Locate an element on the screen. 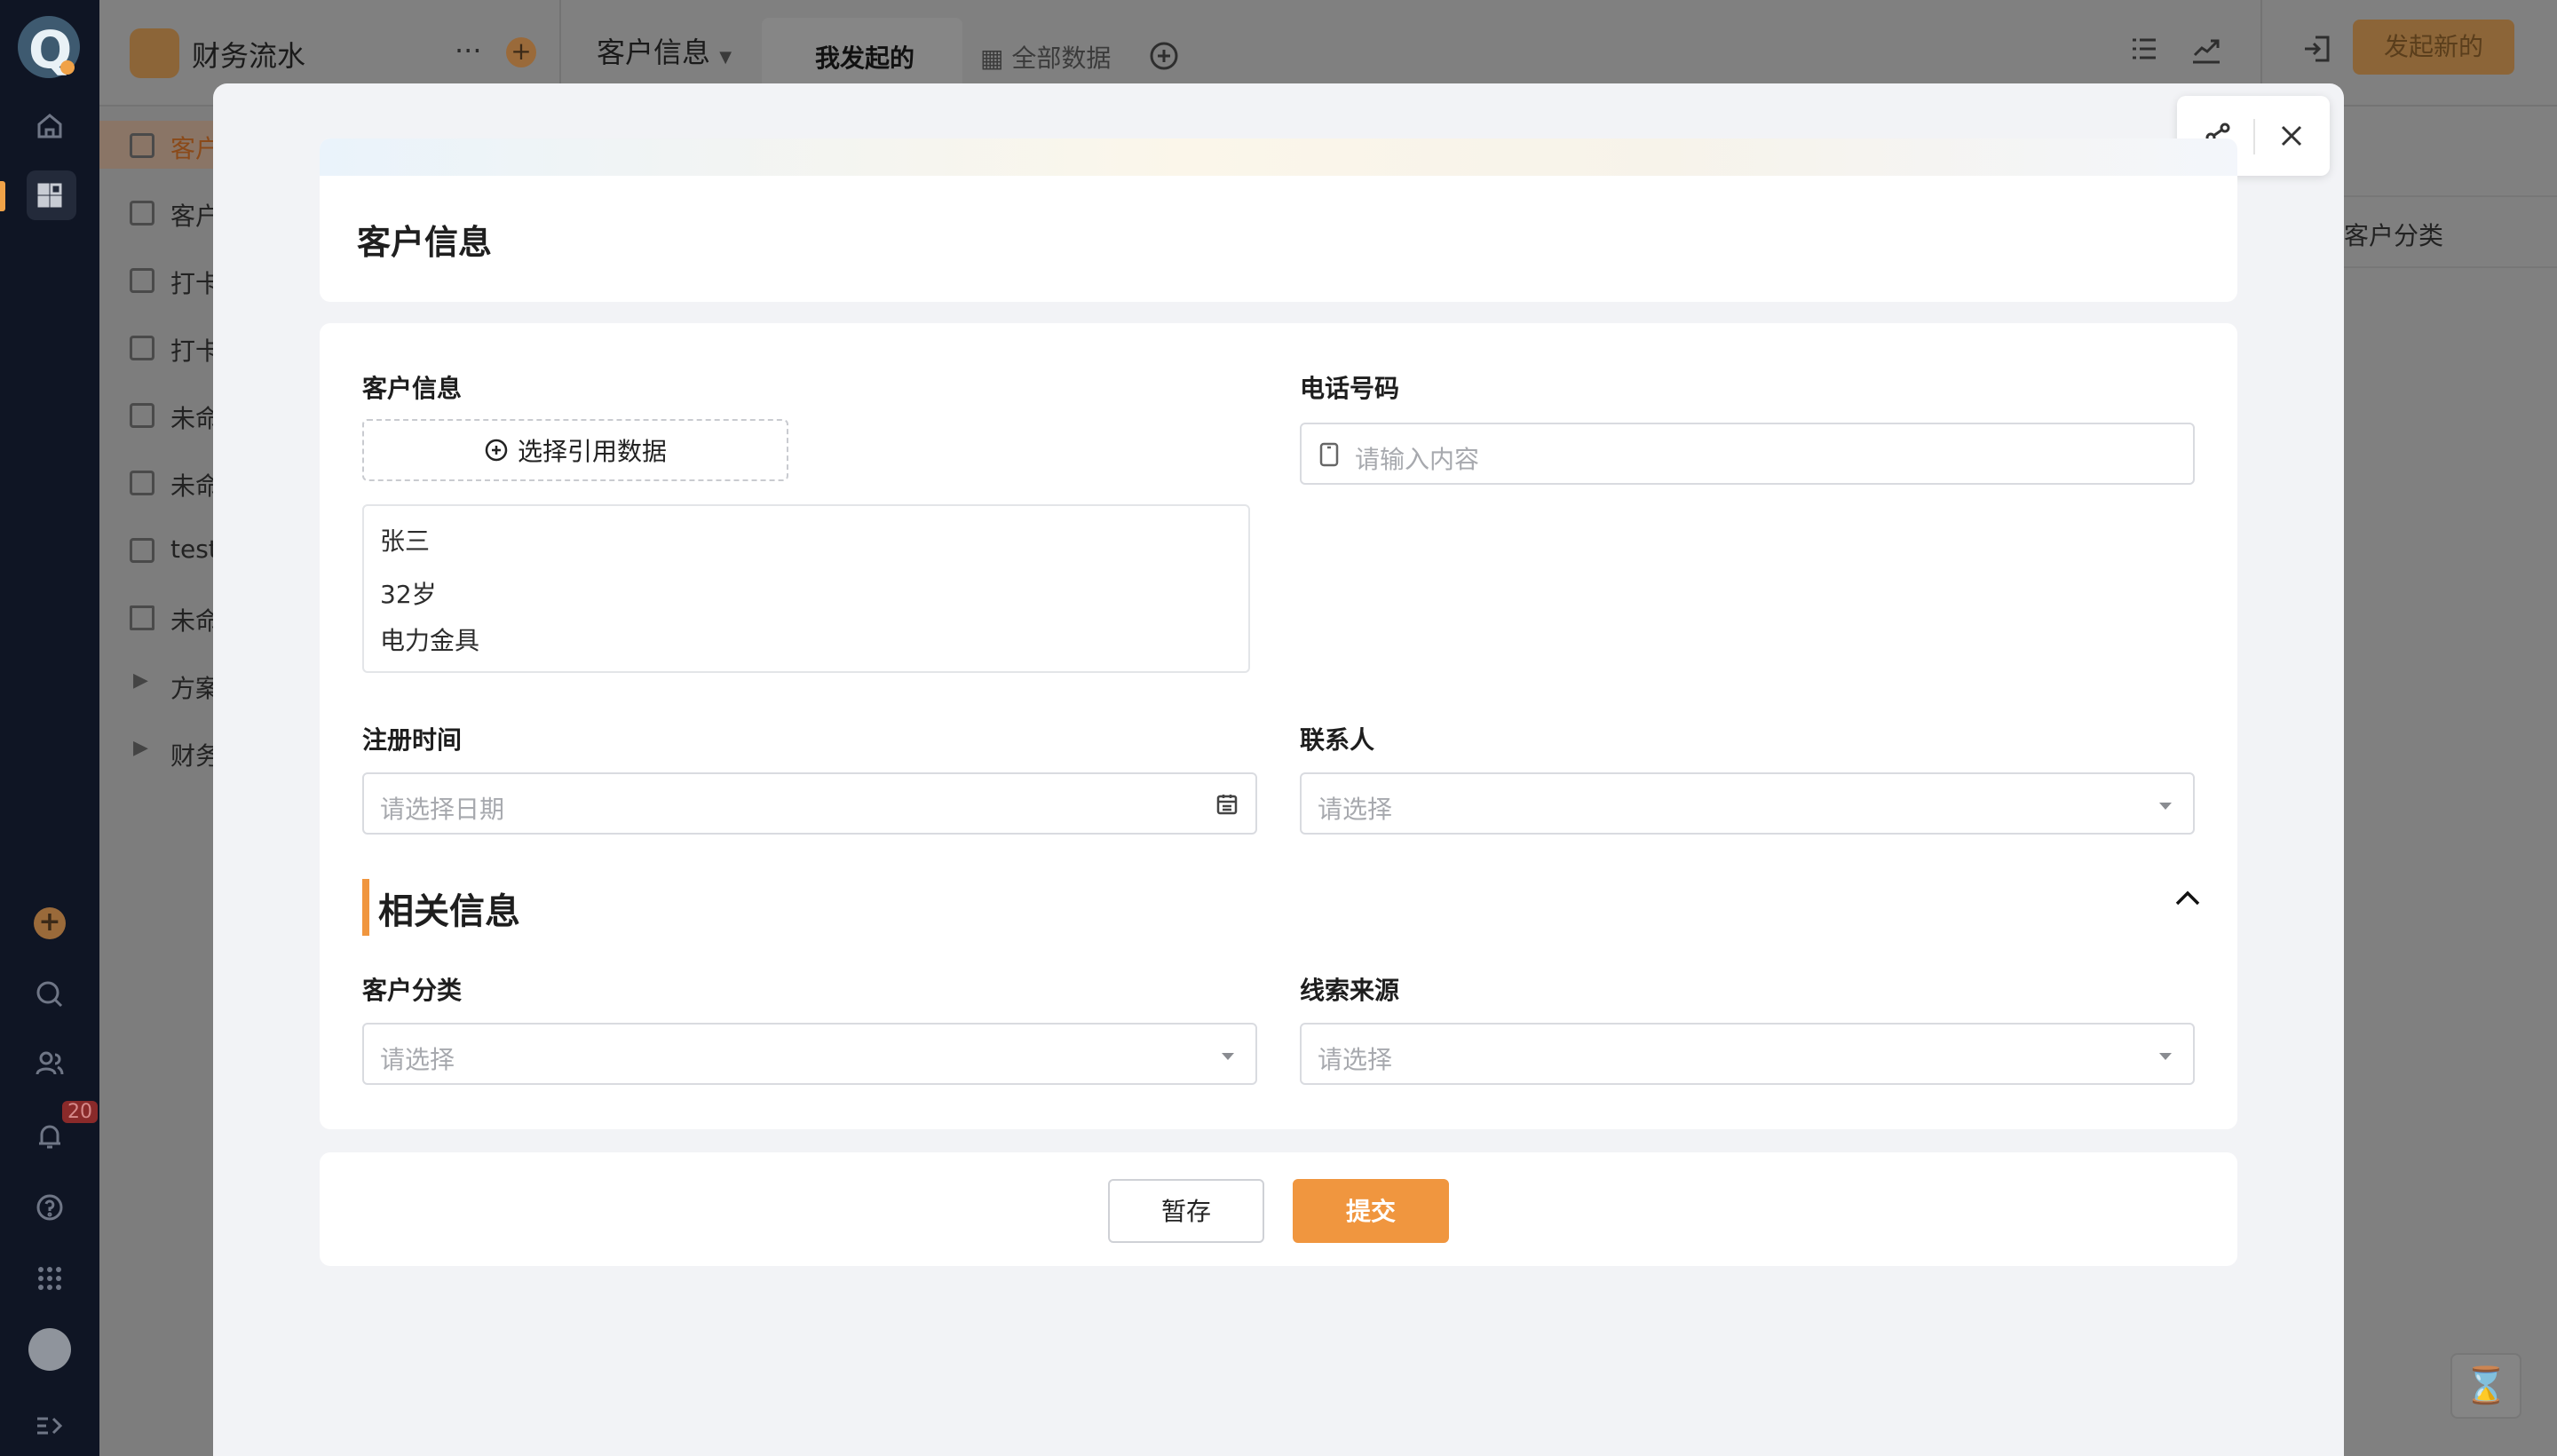 The image size is (2557, 1456). start-new-button: 发起新的 is located at coordinates (2433, 47).